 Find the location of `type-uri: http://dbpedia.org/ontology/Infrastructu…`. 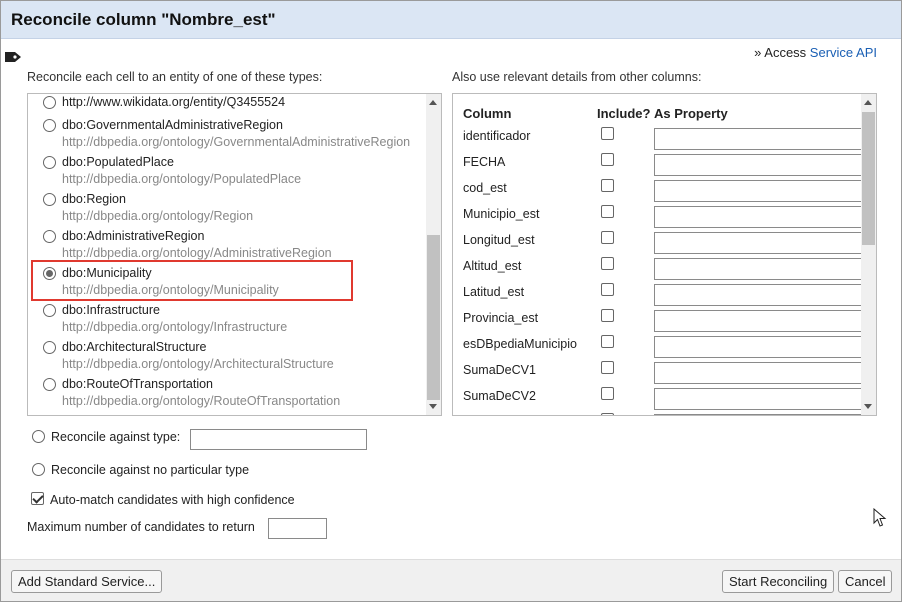

type-uri: http://dbpedia.org/ontology/Infrastructu… is located at coordinates (175, 327).